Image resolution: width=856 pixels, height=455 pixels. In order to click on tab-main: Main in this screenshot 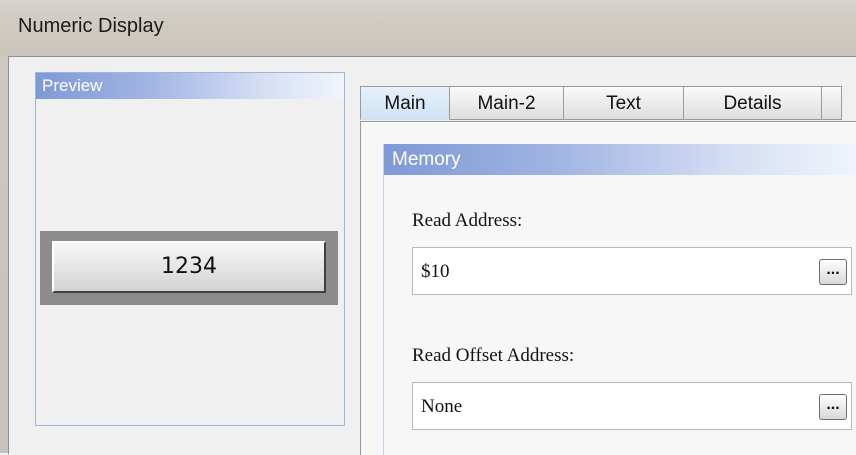, I will do `click(405, 103)`.